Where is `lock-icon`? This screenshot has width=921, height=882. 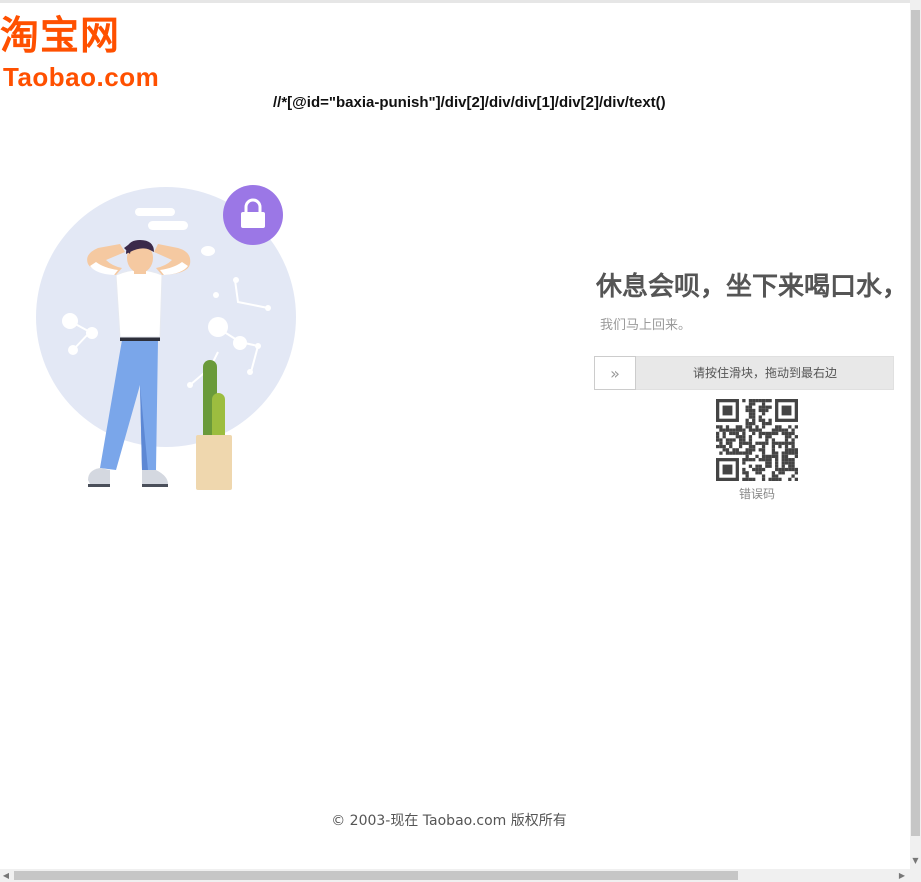 lock-icon is located at coordinates (253, 215).